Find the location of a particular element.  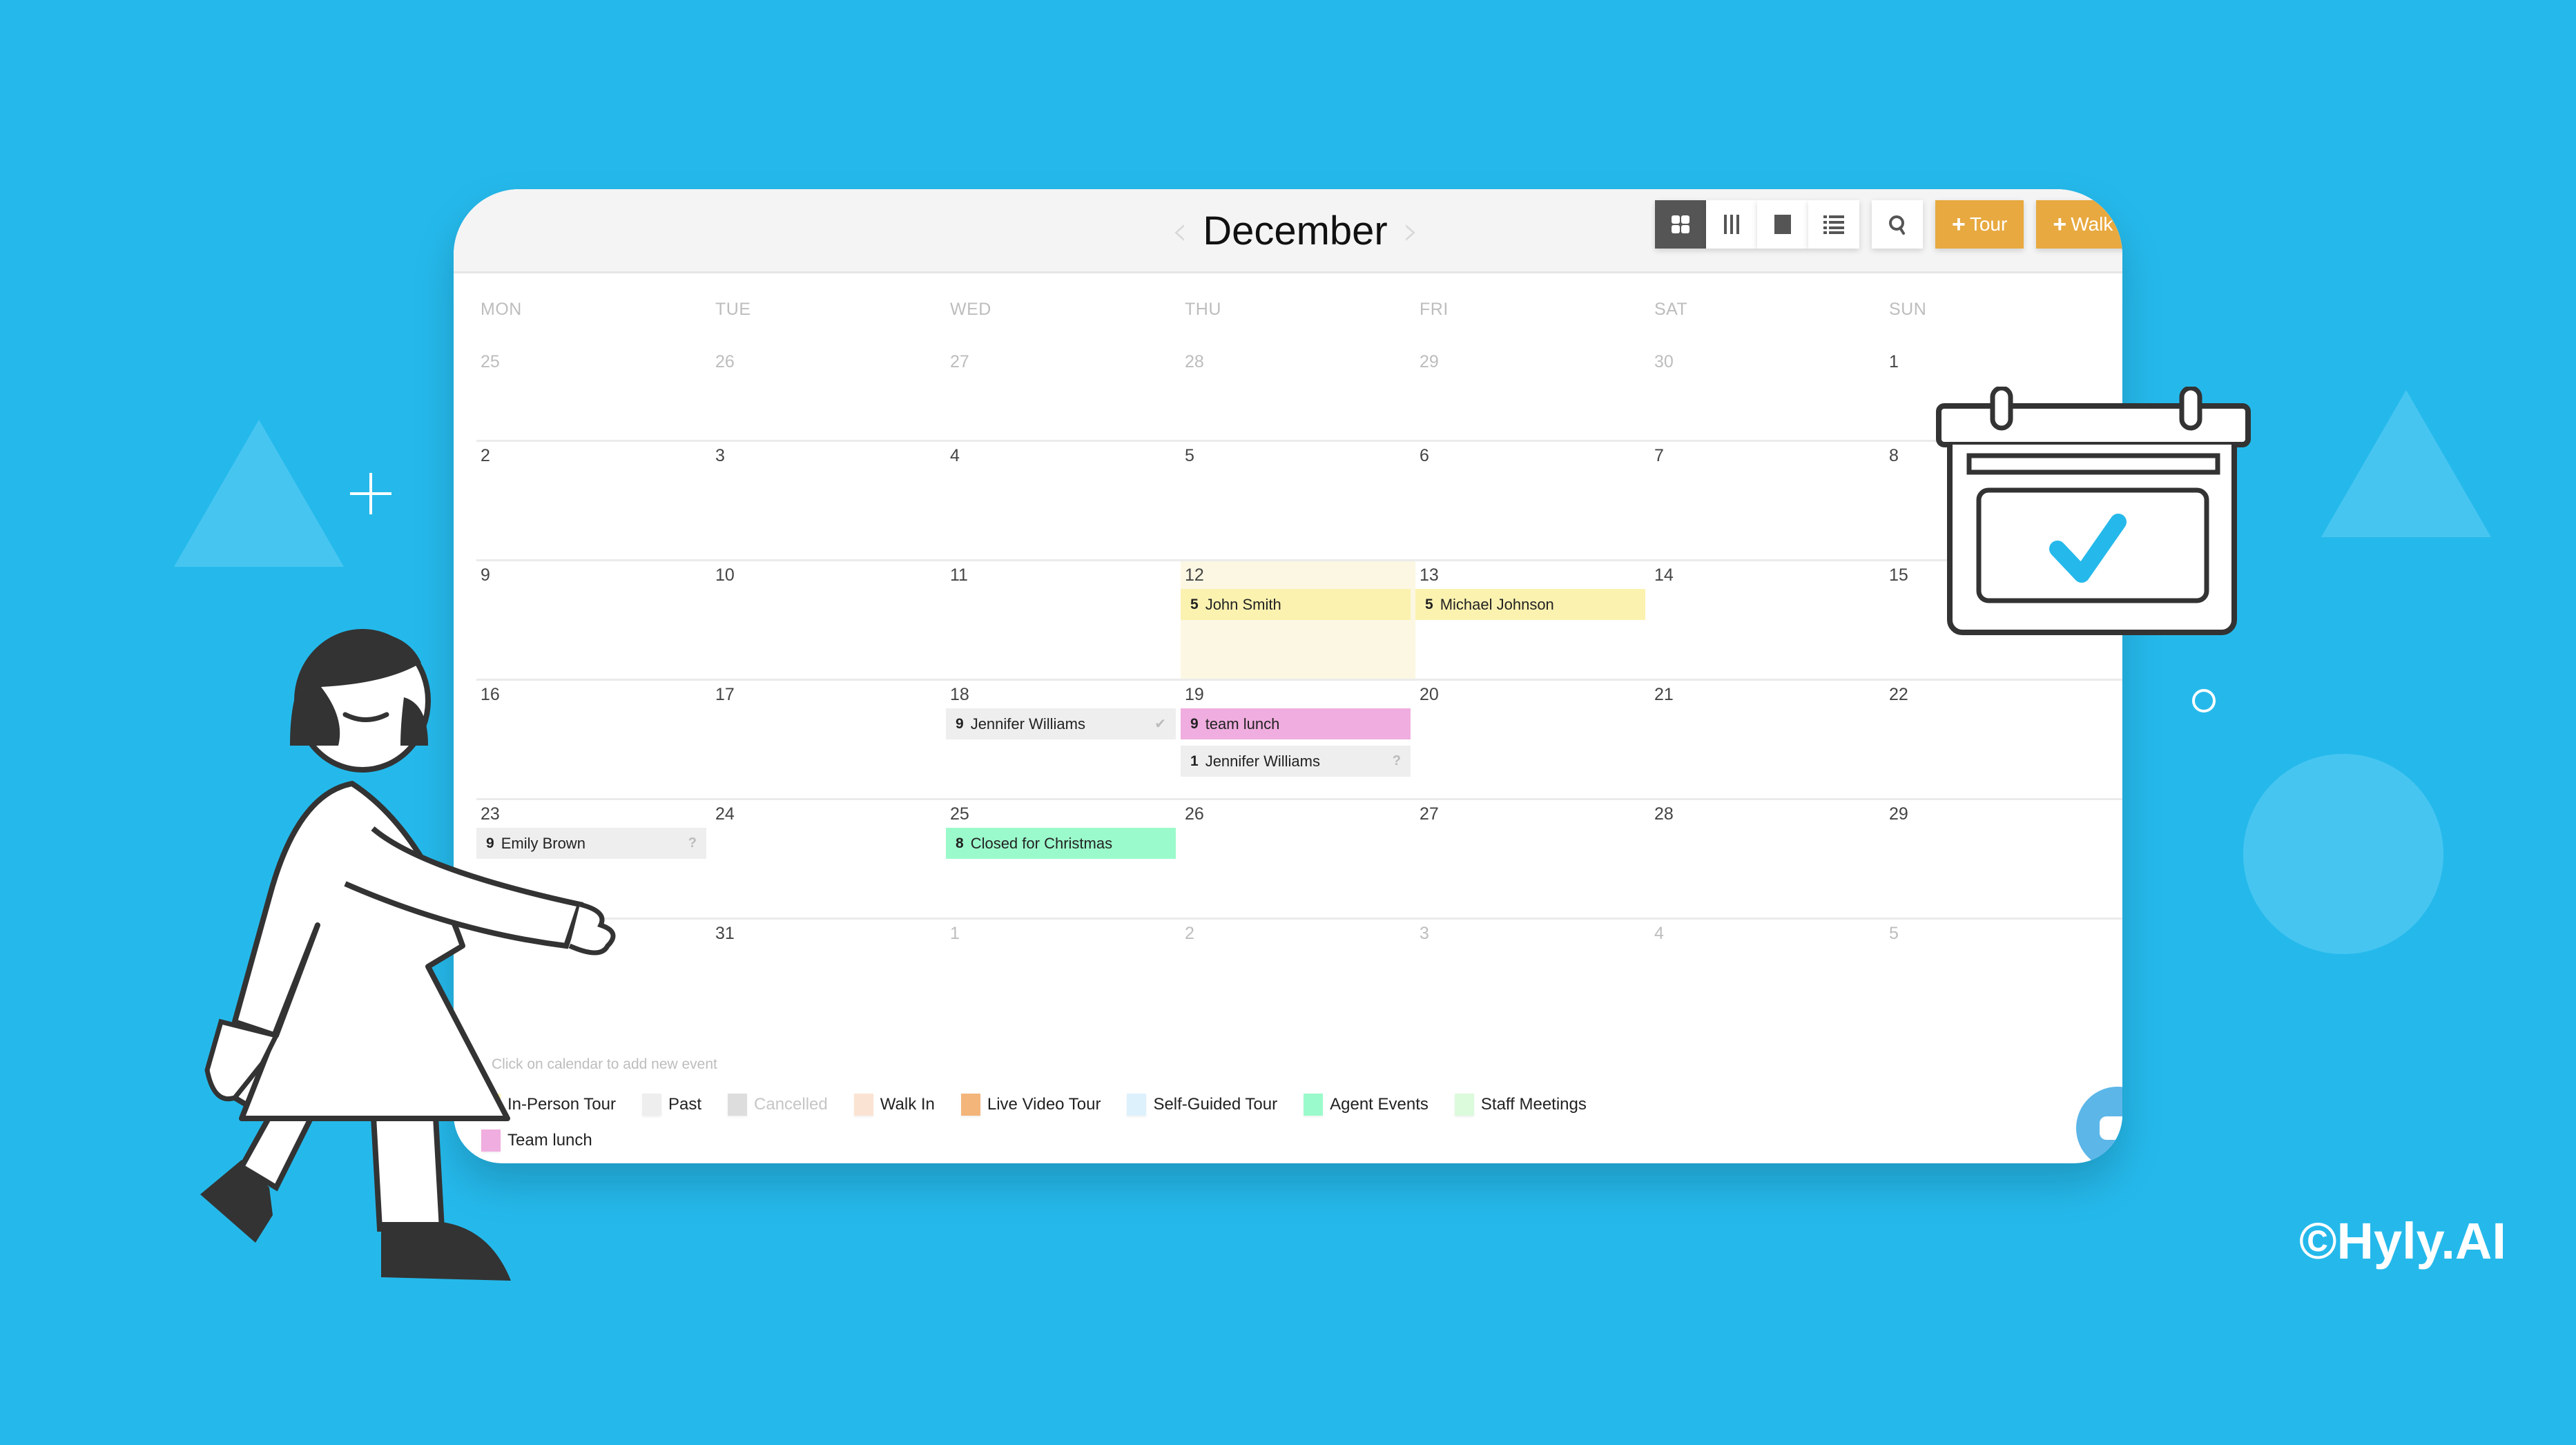

day-number: 24 is located at coordinates (725, 814).